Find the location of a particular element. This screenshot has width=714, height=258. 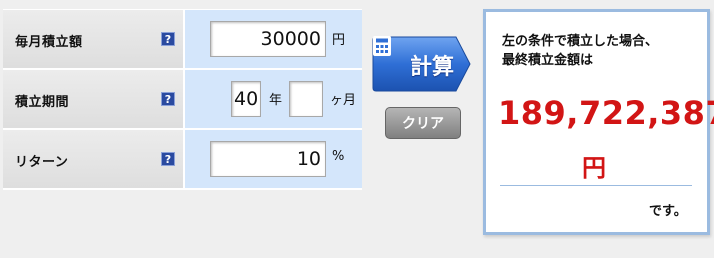

monthly-amount-row: 毎月積立額 ? 30000 円 is located at coordinates (182, 40).